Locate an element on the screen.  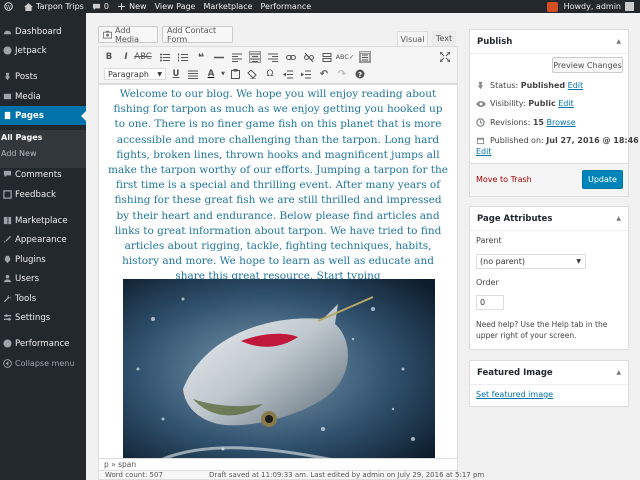
published-edit-row: Edit is located at coordinates (484, 151).